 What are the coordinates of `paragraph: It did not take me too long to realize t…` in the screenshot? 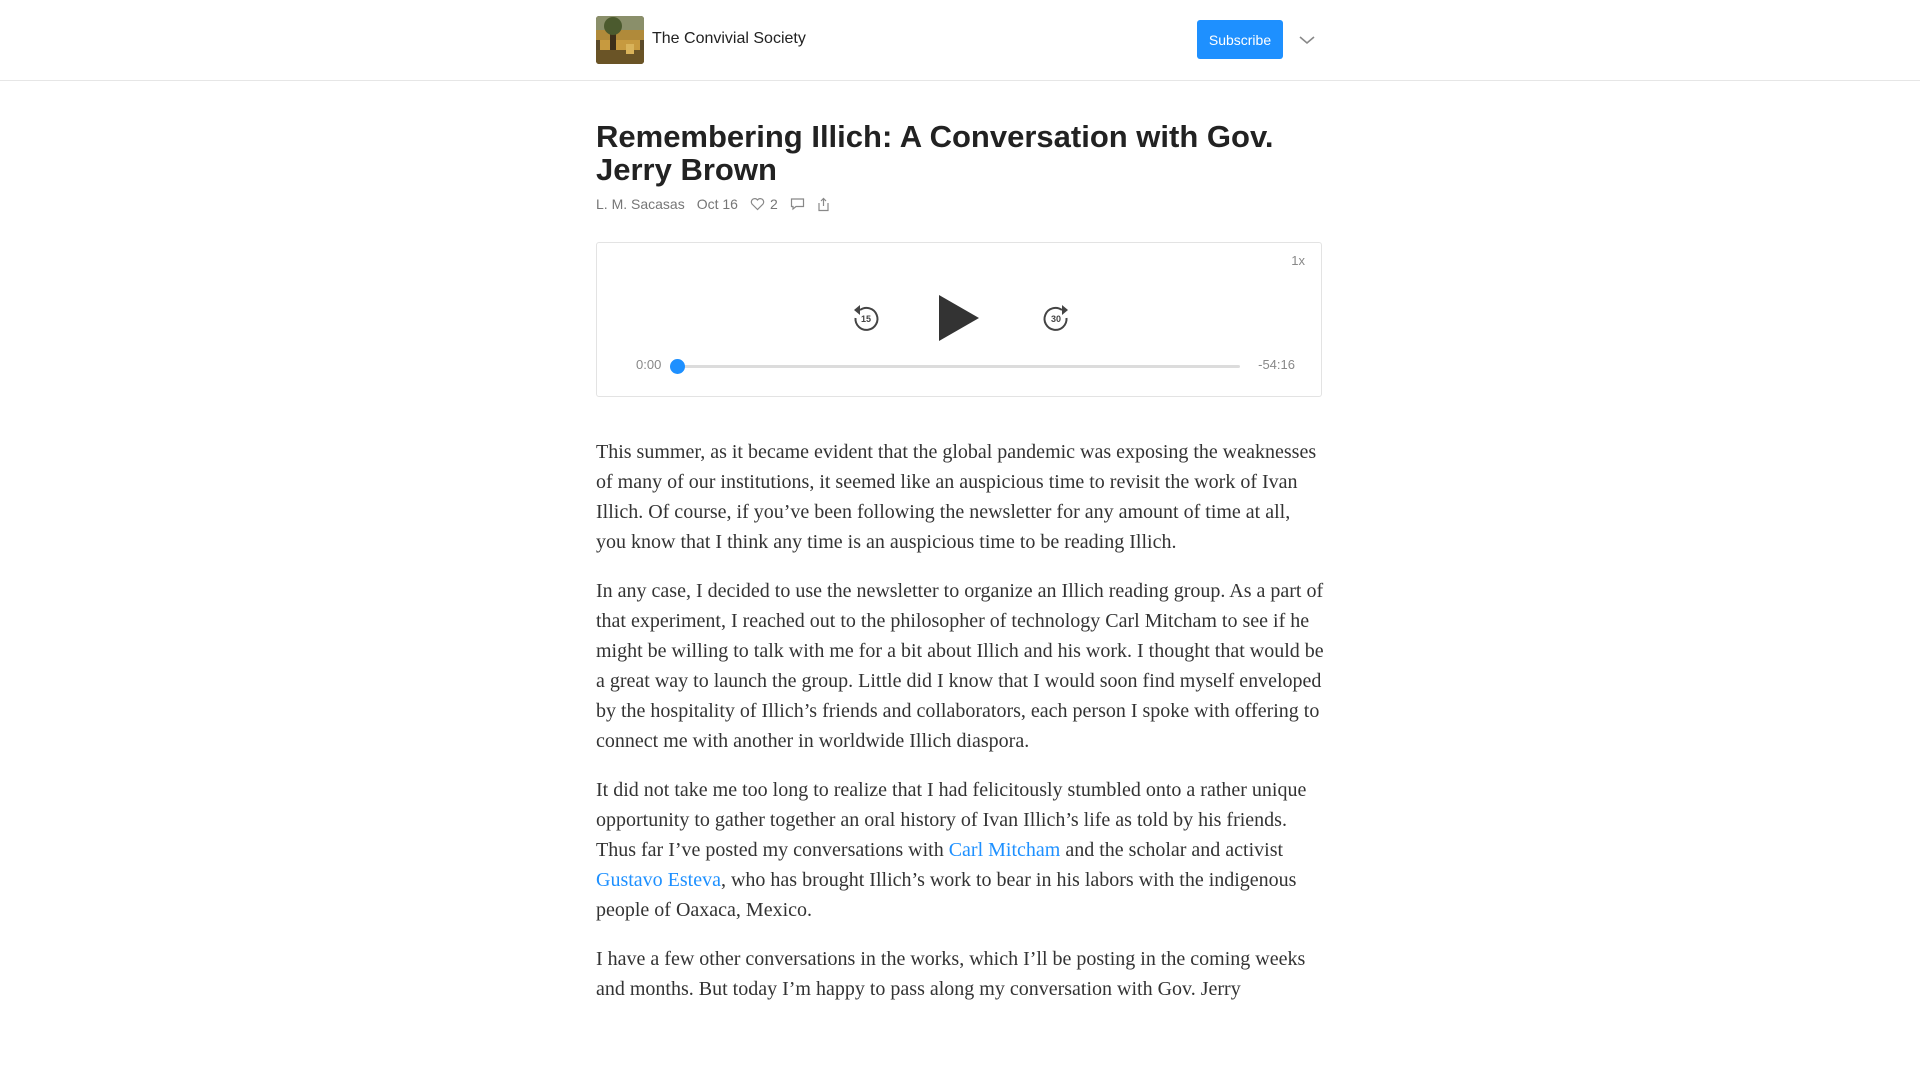 It's located at (960, 850).